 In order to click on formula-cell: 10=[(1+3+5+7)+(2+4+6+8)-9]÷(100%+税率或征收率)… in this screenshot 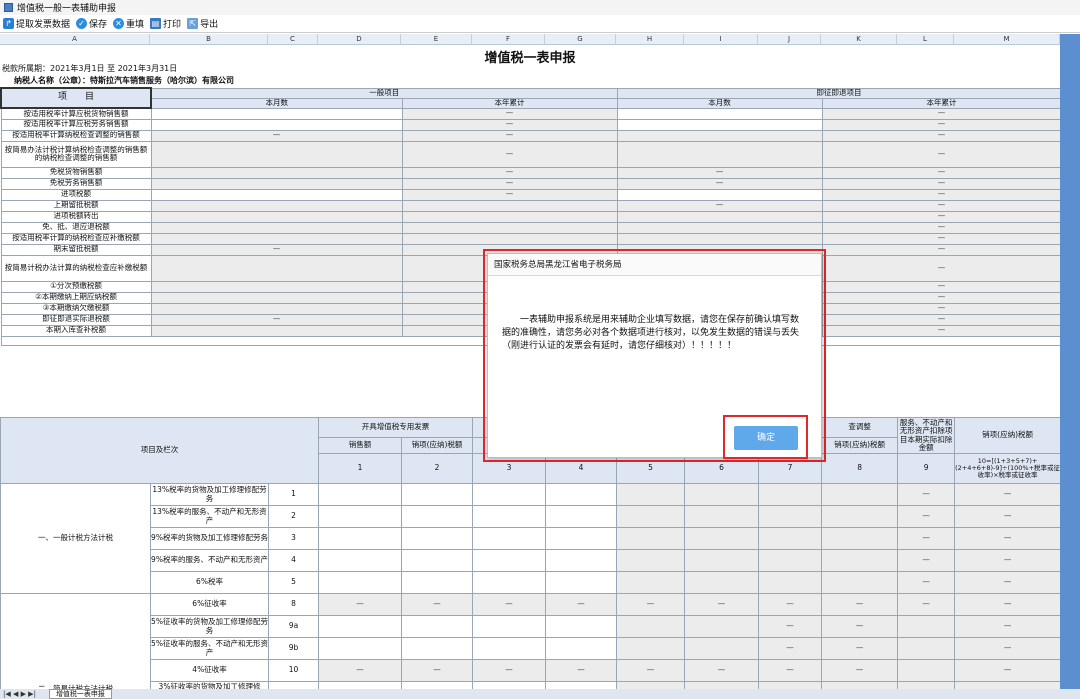, I will do `click(1007, 468)`.